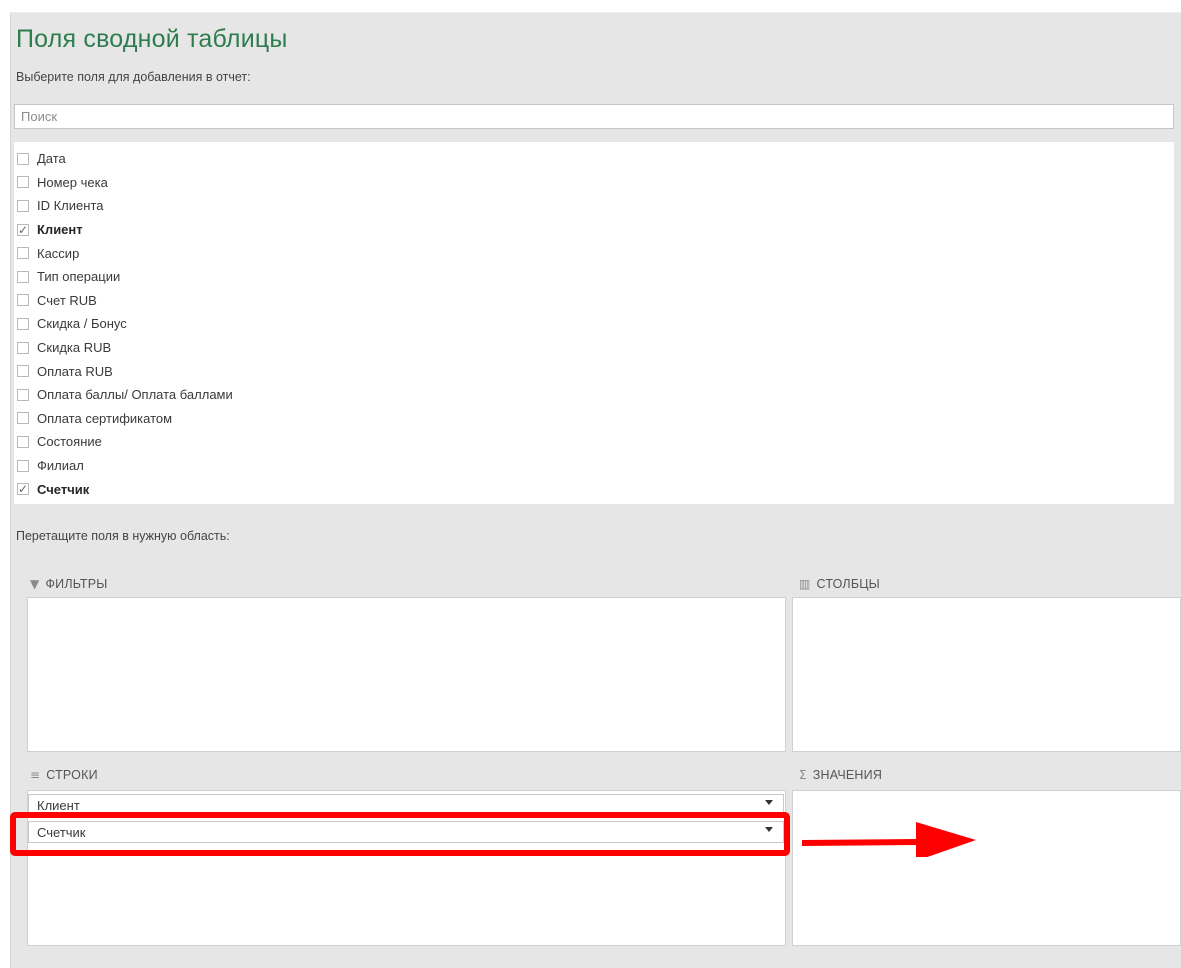  I want to click on field-item: Оплата баллы/ Оплата баллами, so click(594, 395).